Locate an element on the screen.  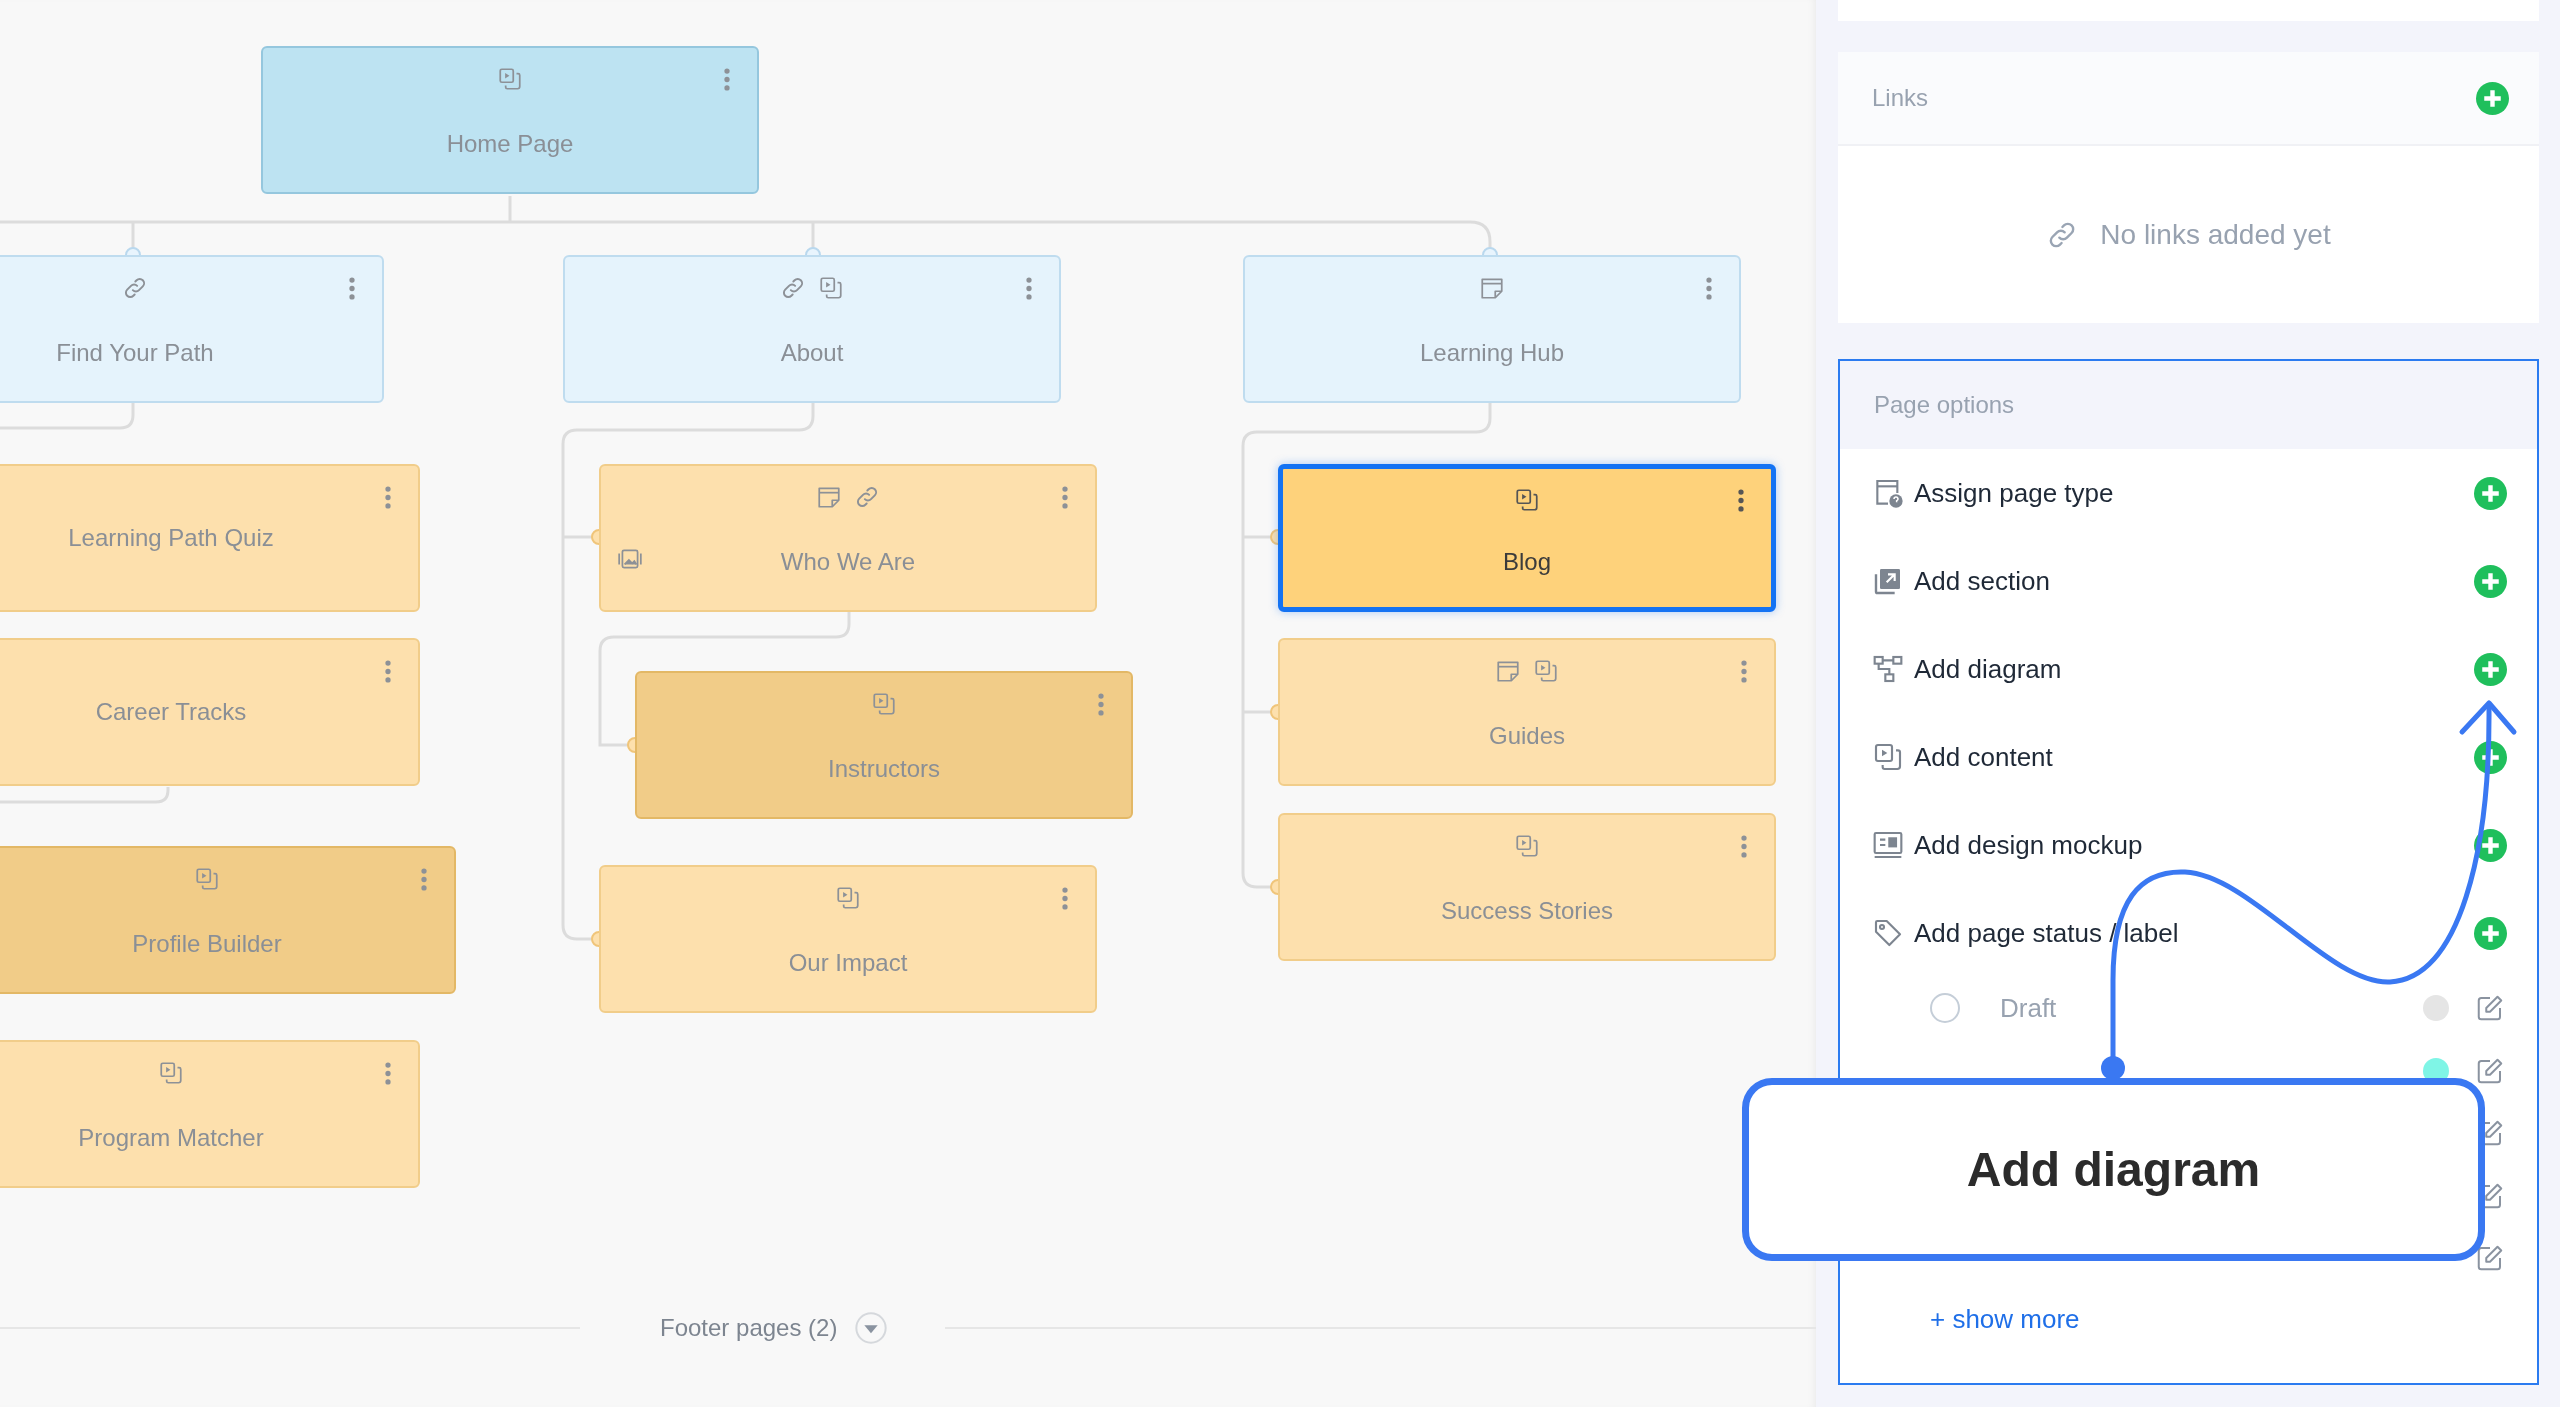
footer-pages-label: Footer pages (2) is located at coordinates (749, 1328).